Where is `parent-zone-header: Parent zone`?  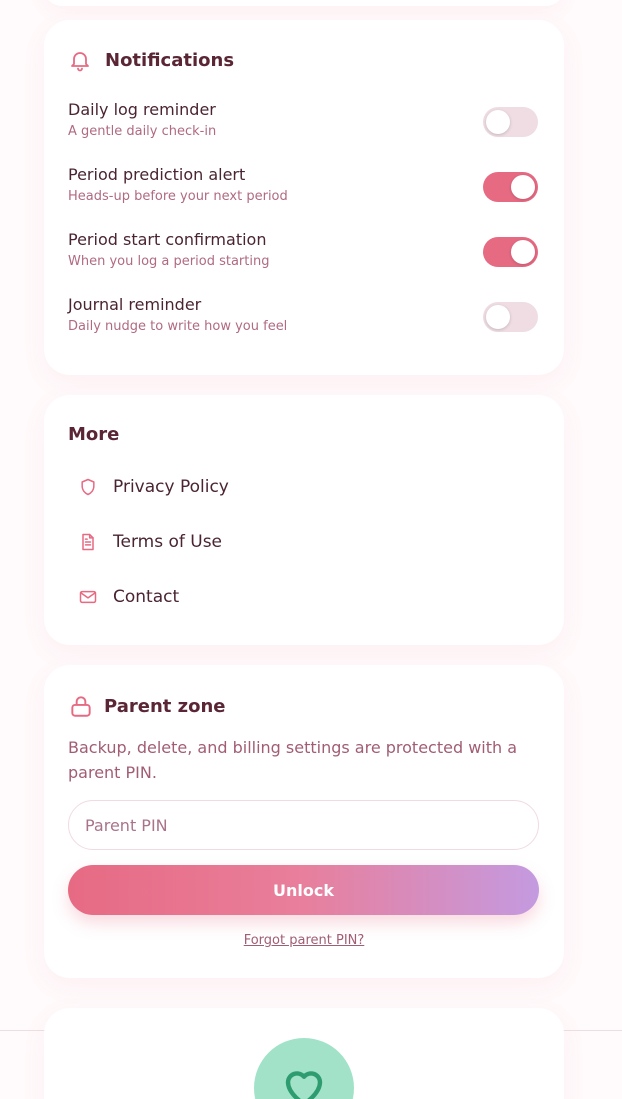
parent-zone-header: Parent zone is located at coordinates (147, 706).